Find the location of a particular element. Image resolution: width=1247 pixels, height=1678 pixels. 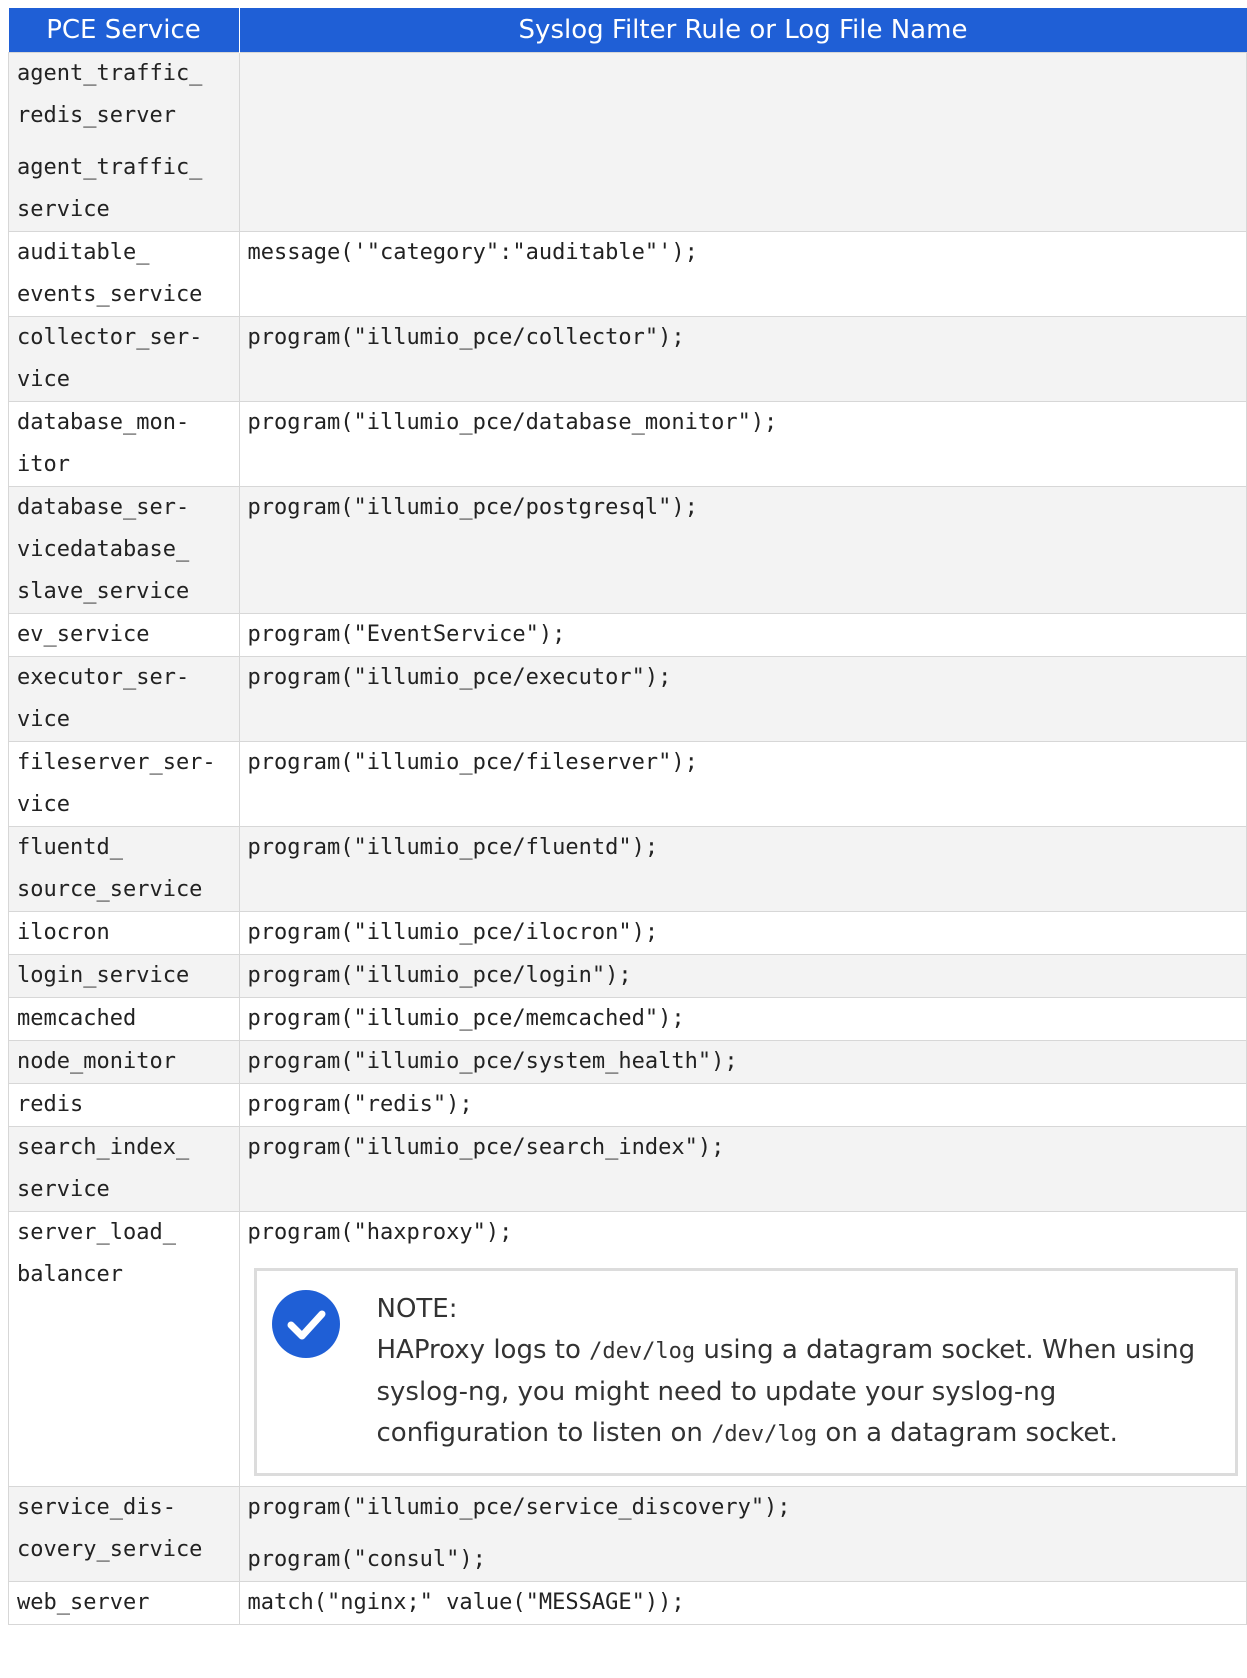

cell-text-line: database_ser- is located at coordinates (103, 507).